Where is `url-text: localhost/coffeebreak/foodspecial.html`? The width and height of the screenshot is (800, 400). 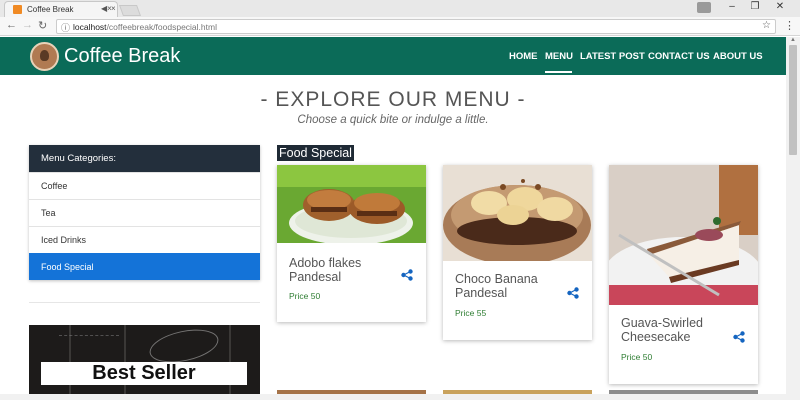
url-text: localhost/coffeebreak/foodspecial.html is located at coordinates (145, 27).